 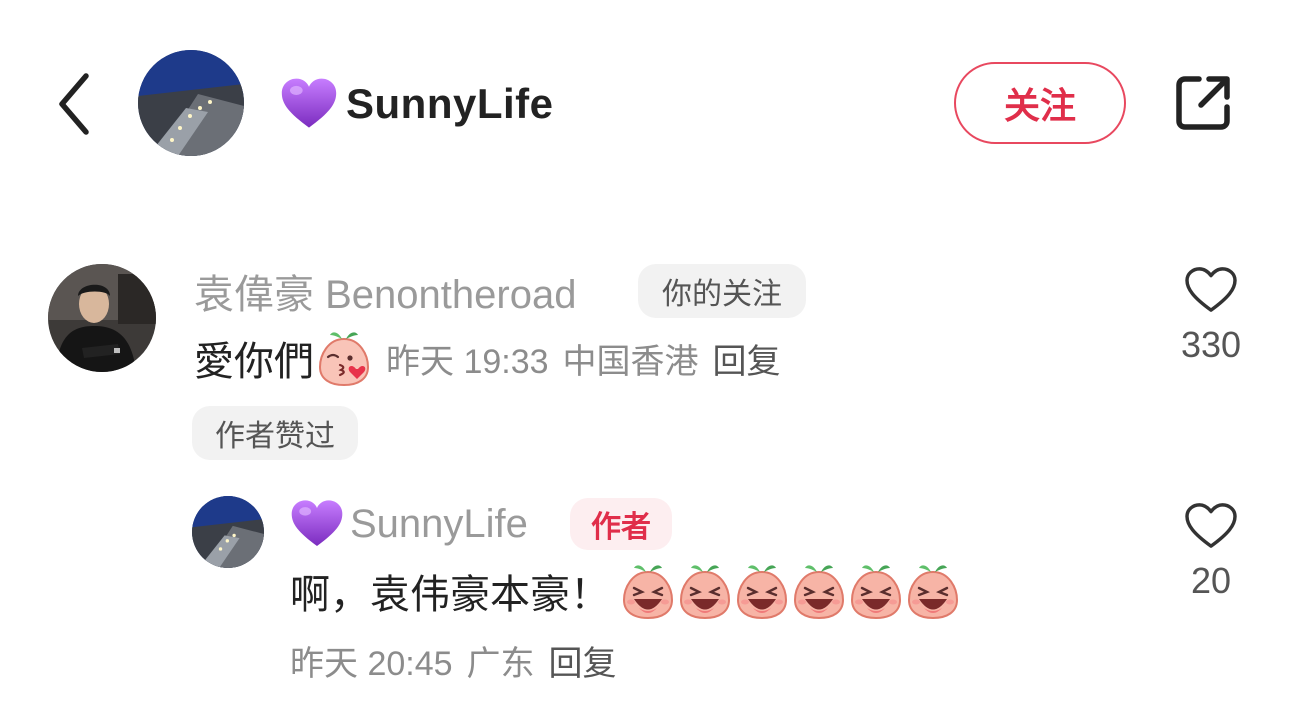 I want to click on profile-name: SunnyLife, so click(x=417, y=104).